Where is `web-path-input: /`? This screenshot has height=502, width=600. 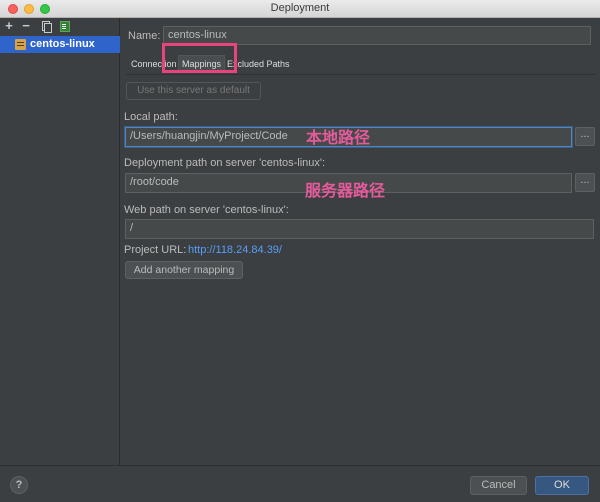
web-path-input: / is located at coordinates (359, 229).